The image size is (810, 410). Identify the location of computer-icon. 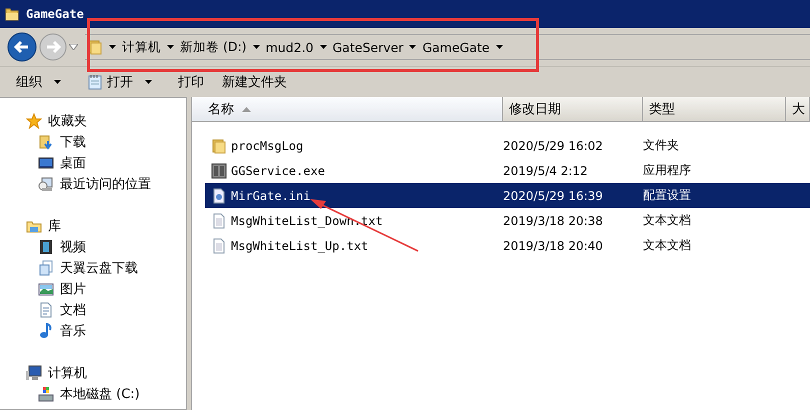
(34, 372).